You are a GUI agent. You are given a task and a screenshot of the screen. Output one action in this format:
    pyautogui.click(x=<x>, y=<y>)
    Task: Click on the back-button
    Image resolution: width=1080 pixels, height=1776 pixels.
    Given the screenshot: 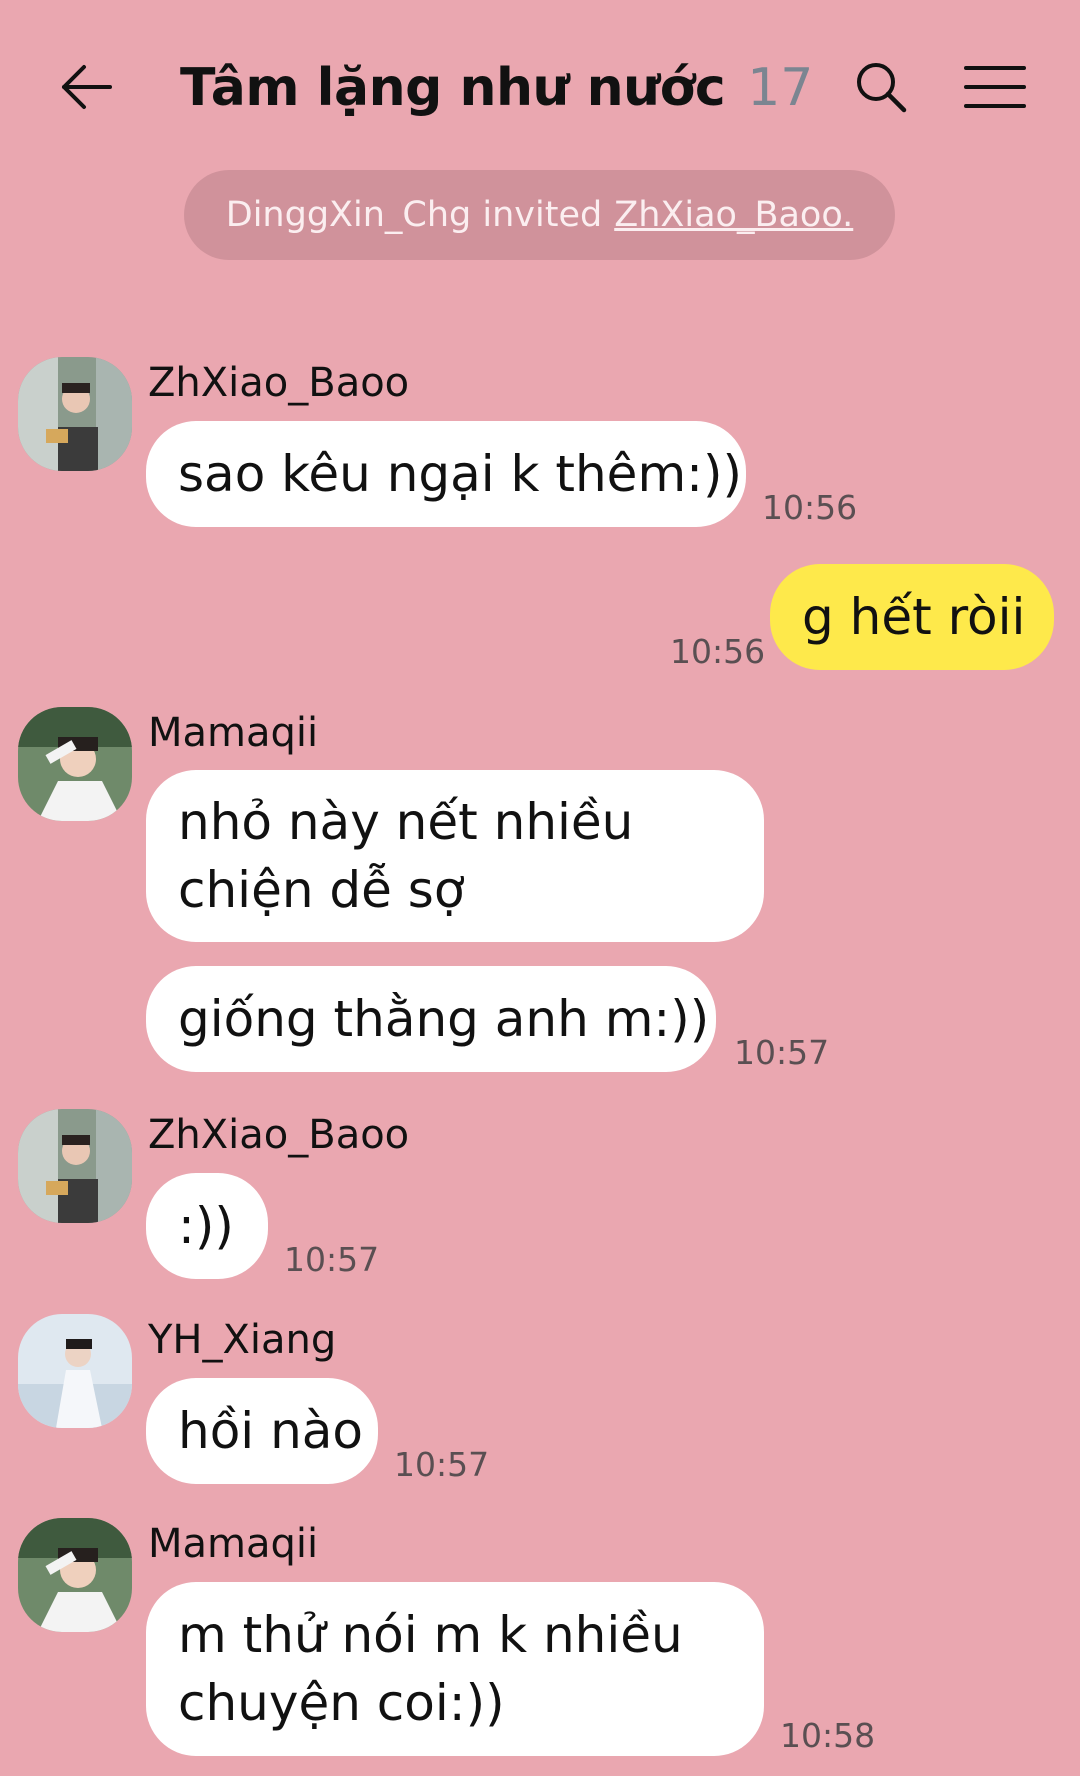 What is the action you would take?
    pyautogui.click(x=87, y=87)
    